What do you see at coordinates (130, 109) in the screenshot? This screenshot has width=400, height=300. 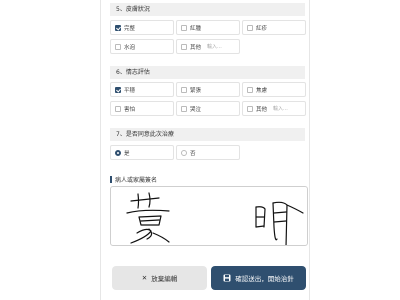 I see `option-label: 害怕` at bounding box center [130, 109].